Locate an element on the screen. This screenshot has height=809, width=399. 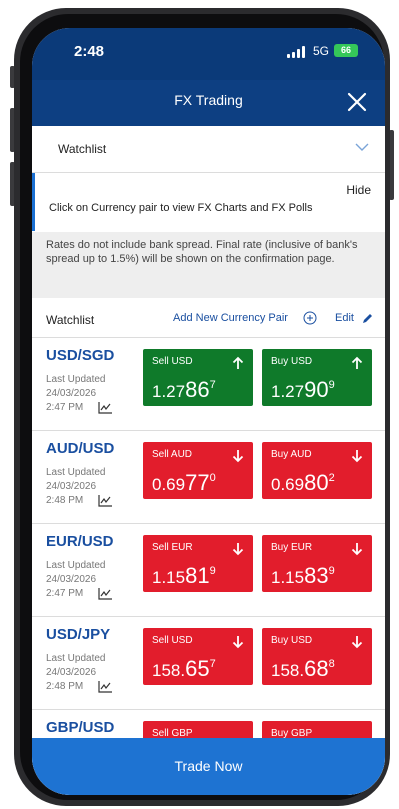
page-title: FX Trading is located at coordinates (208, 100).